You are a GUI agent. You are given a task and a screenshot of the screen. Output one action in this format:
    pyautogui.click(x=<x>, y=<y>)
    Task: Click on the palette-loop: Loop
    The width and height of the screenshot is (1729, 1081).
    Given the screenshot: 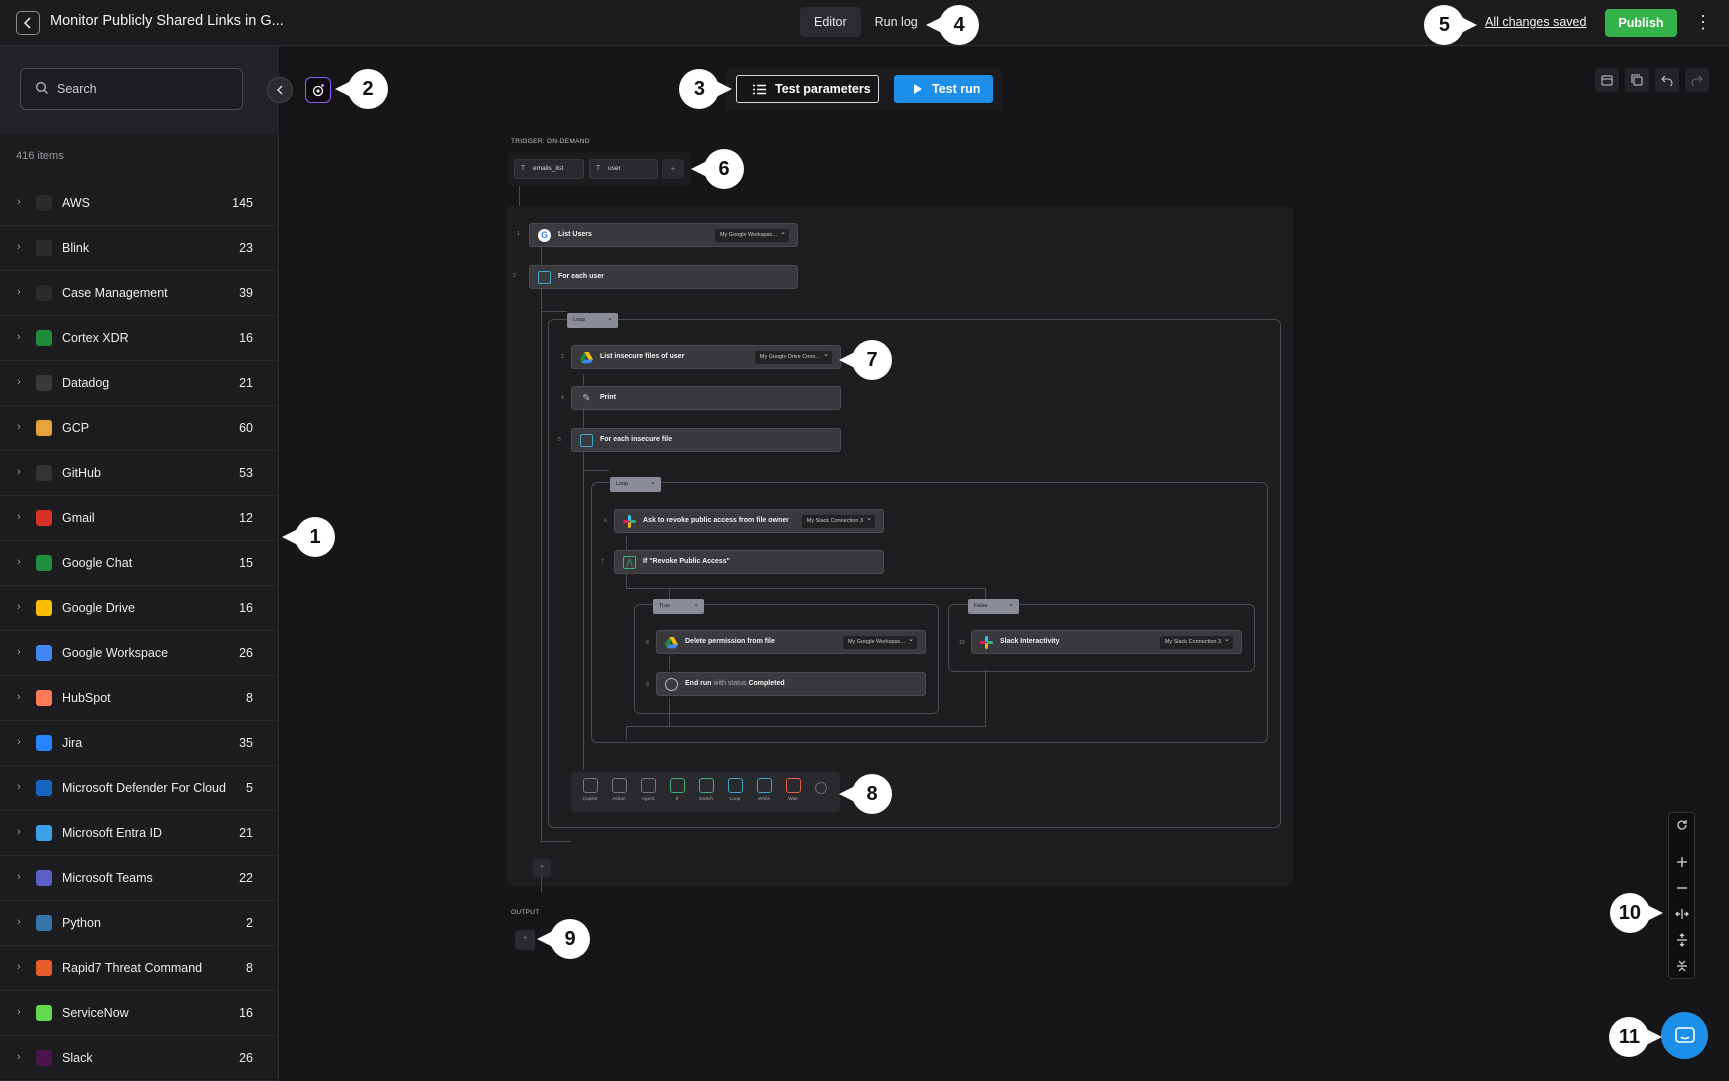 What is the action you would take?
    pyautogui.click(x=735, y=790)
    